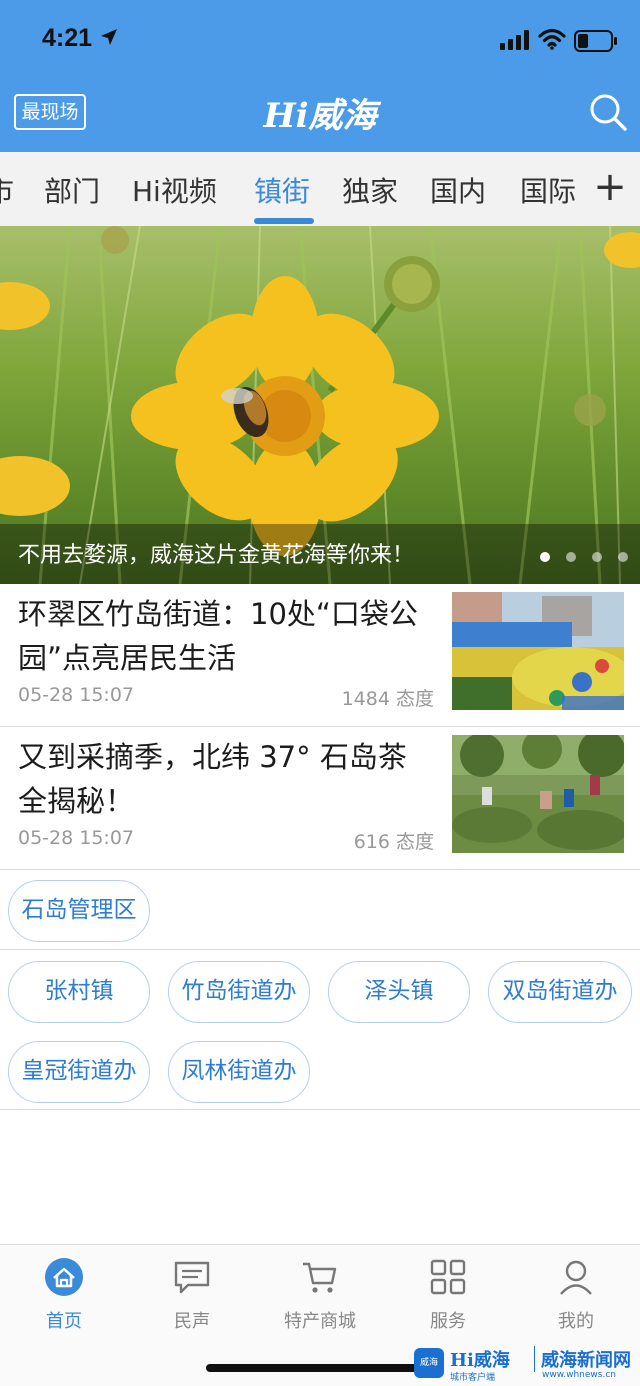 This screenshot has width=640, height=1386. I want to click on cellular-signal-icon, so click(515, 42).